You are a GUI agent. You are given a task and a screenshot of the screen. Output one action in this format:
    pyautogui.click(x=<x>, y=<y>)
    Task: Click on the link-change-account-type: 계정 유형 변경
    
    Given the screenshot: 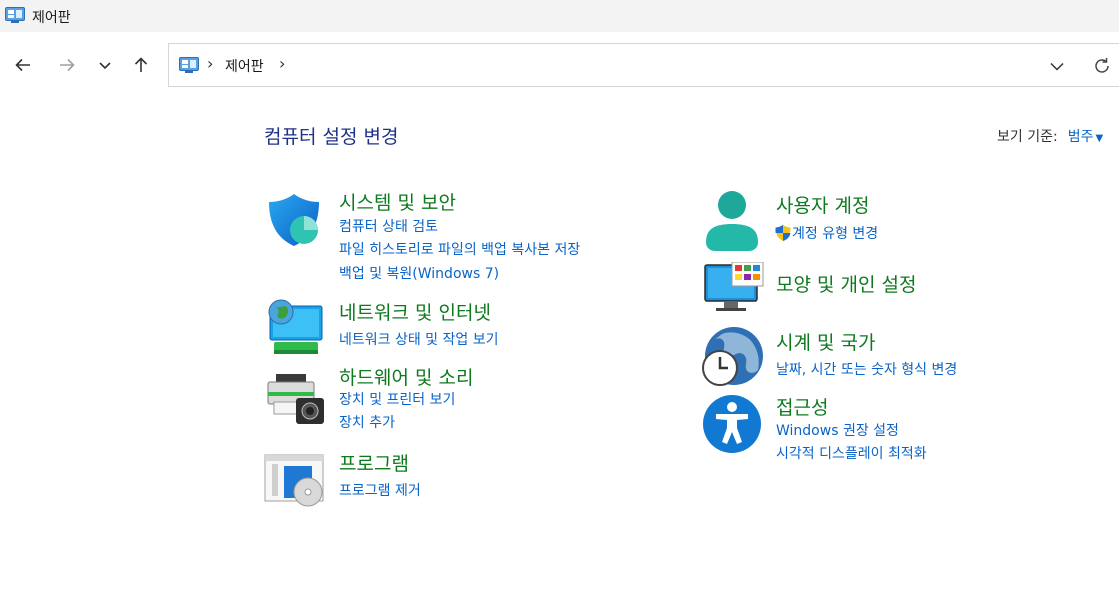 What is the action you would take?
    pyautogui.click(x=826, y=233)
    